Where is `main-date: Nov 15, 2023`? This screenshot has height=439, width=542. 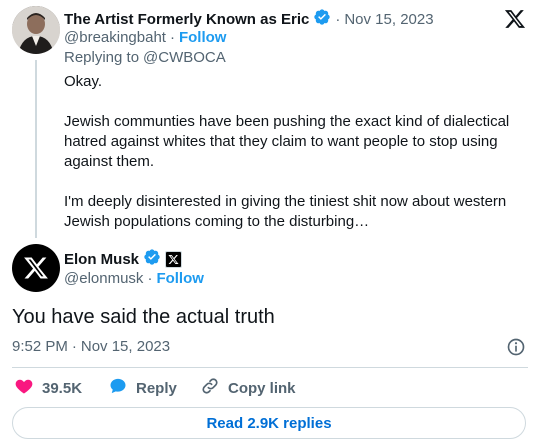 main-date: Nov 15, 2023 is located at coordinates (125, 346).